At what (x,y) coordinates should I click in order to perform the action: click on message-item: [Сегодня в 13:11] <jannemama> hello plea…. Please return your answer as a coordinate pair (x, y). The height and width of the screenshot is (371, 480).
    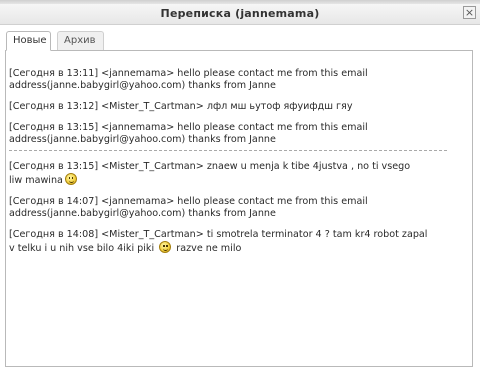
    Looking at the image, I should click on (229, 80).